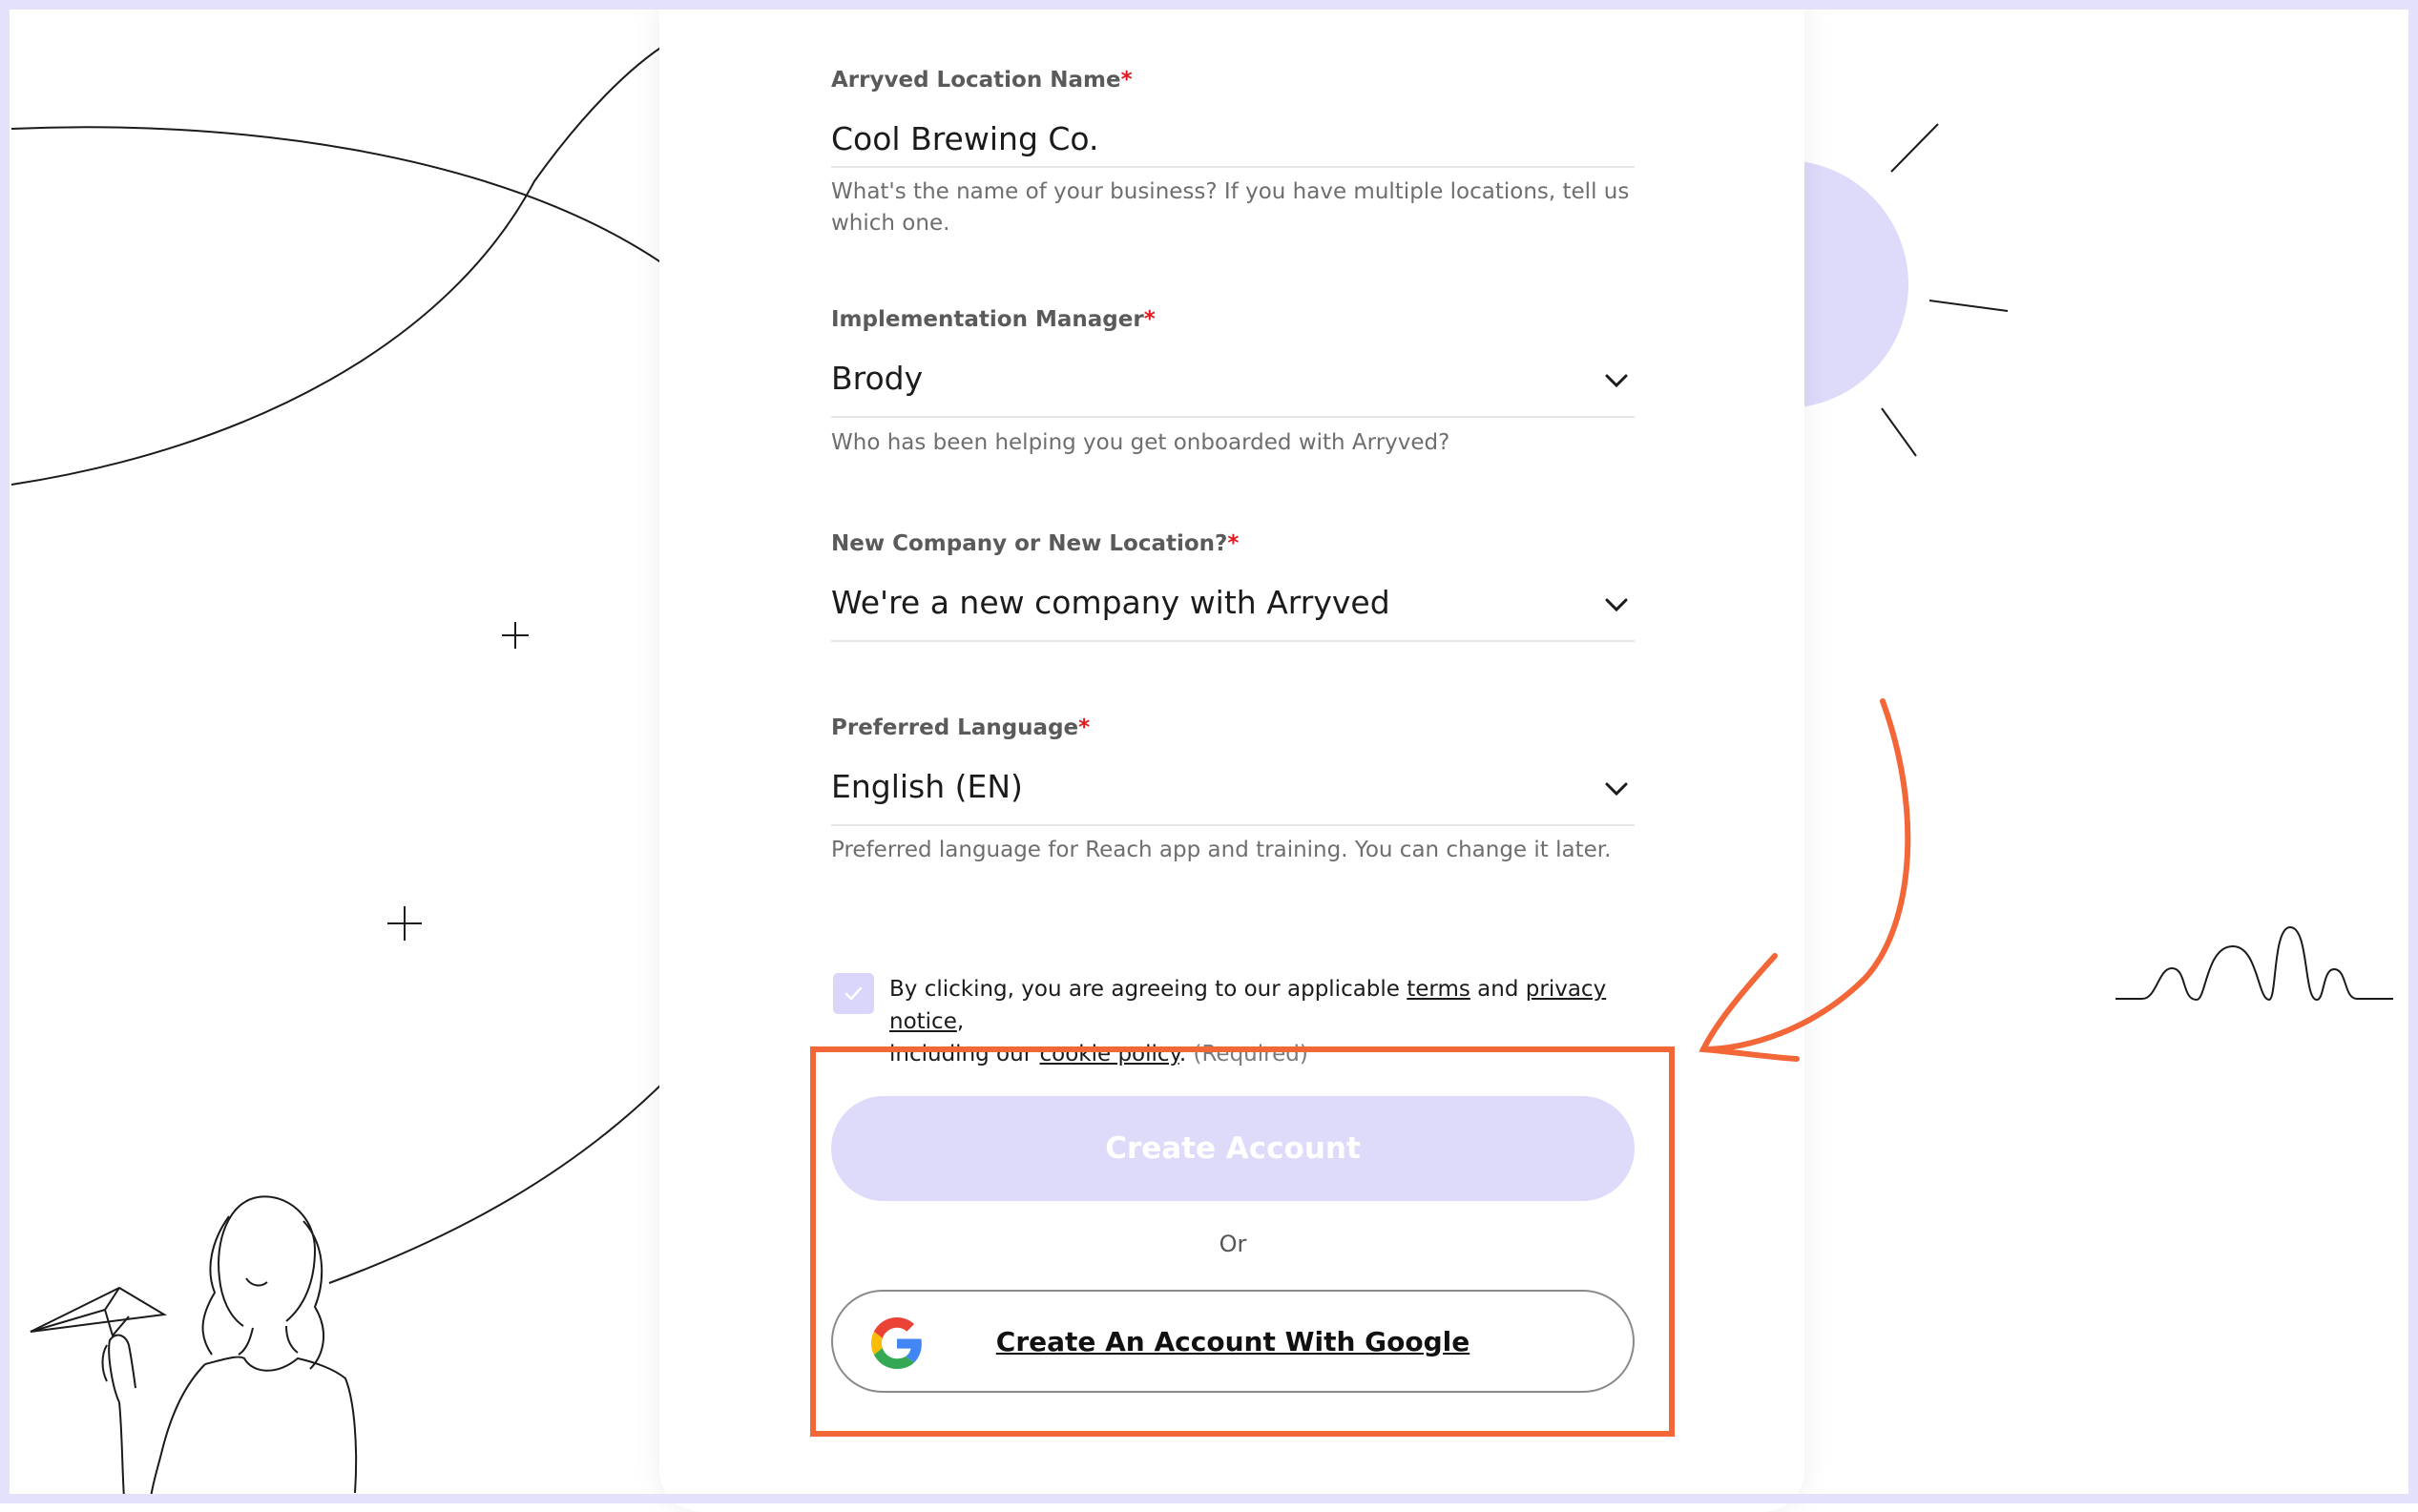  I want to click on check-icon, so click(853, 994).